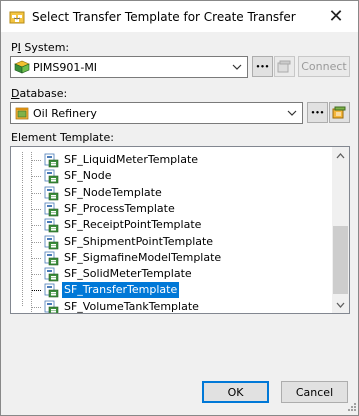 Image resolution: width=359 pixels, height=416 pixels. I want to click on close-button: ✕, so click(336, 16).